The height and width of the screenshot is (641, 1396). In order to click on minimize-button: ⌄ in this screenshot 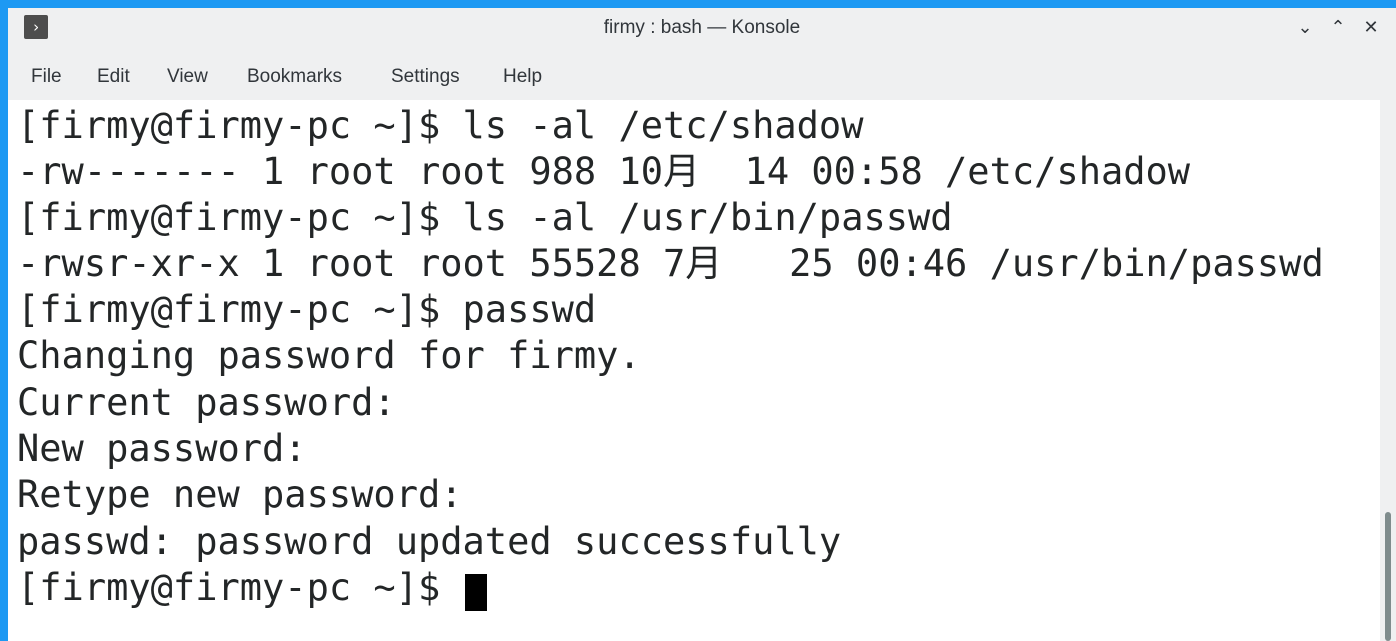, I will do `click(1305, 28)`.